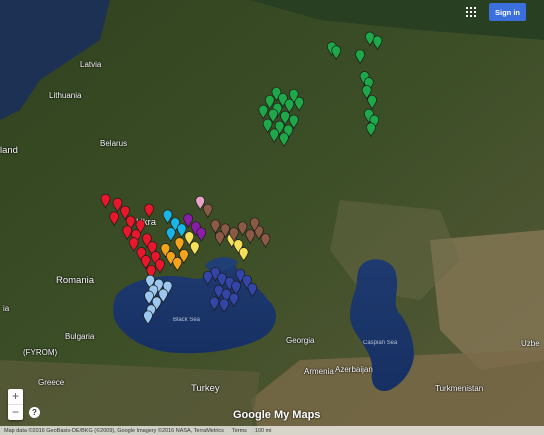 The width and height of the screenshot is (544, 435). I want to click on label-georgia: Georgia, so click(300, 340).